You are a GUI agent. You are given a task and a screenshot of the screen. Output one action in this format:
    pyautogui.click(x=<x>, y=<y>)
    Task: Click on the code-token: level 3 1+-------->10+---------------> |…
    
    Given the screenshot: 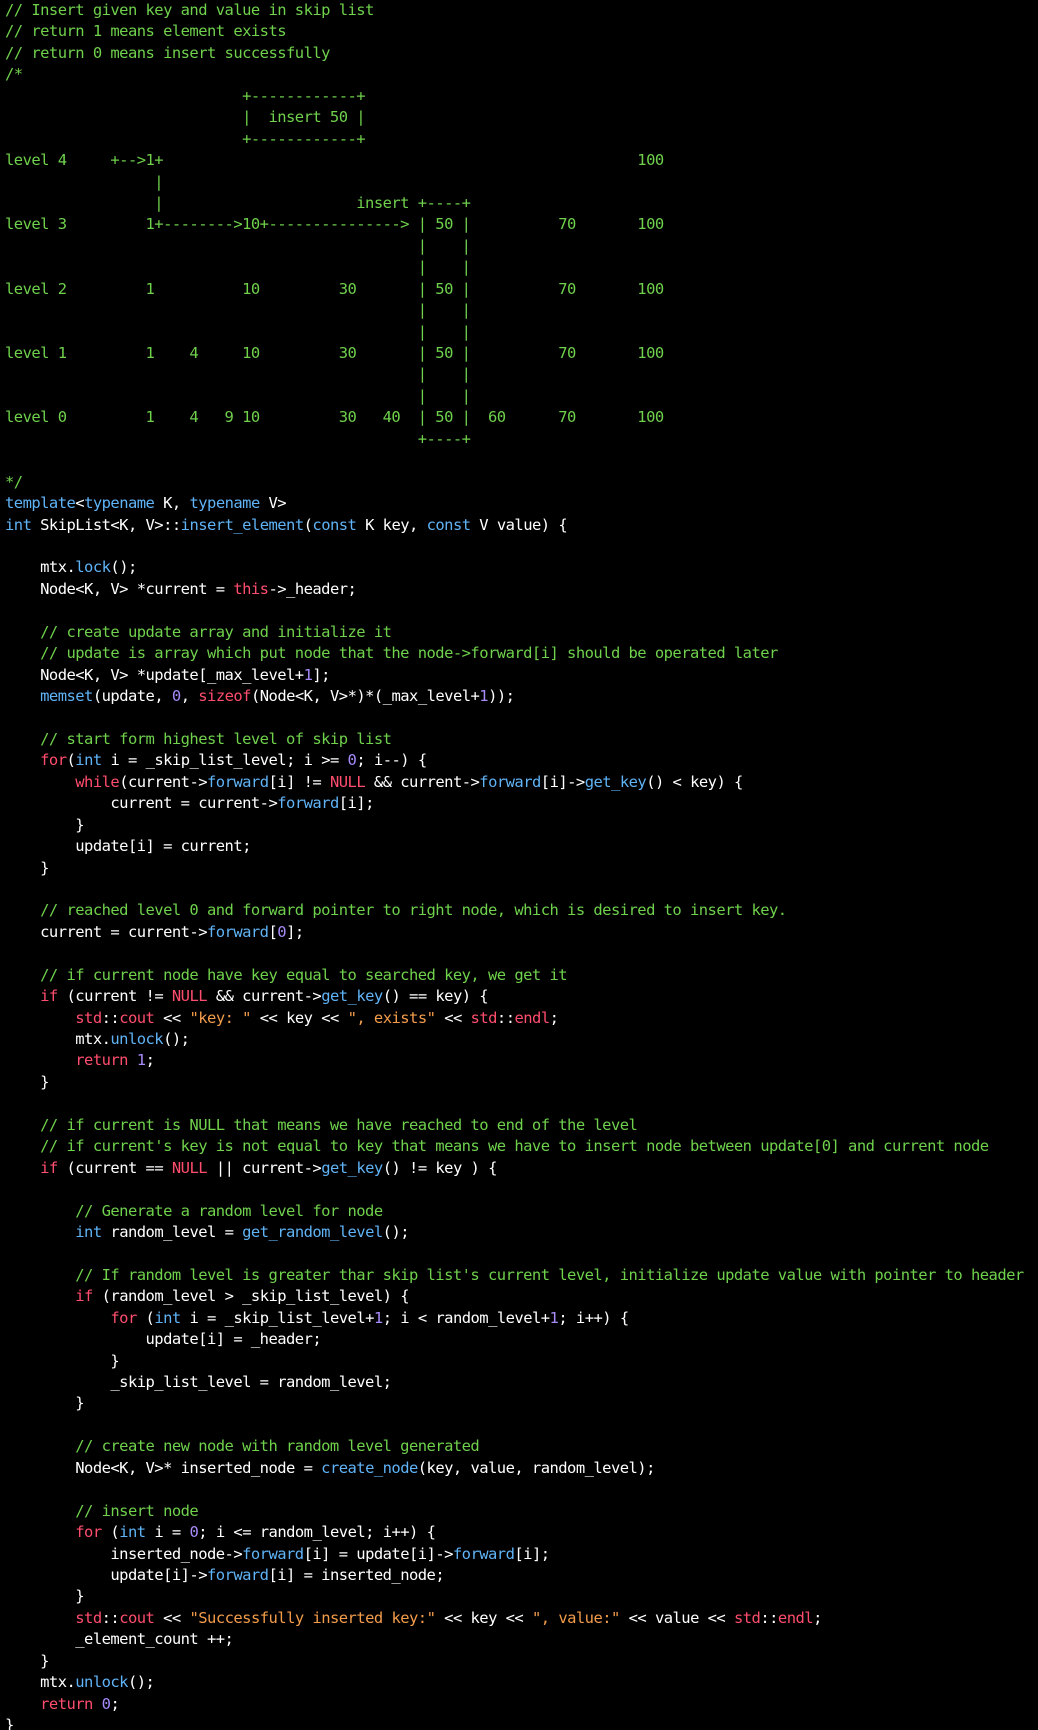 What is the action you would take?
    pyautogui.click(x=334, y=224)
    